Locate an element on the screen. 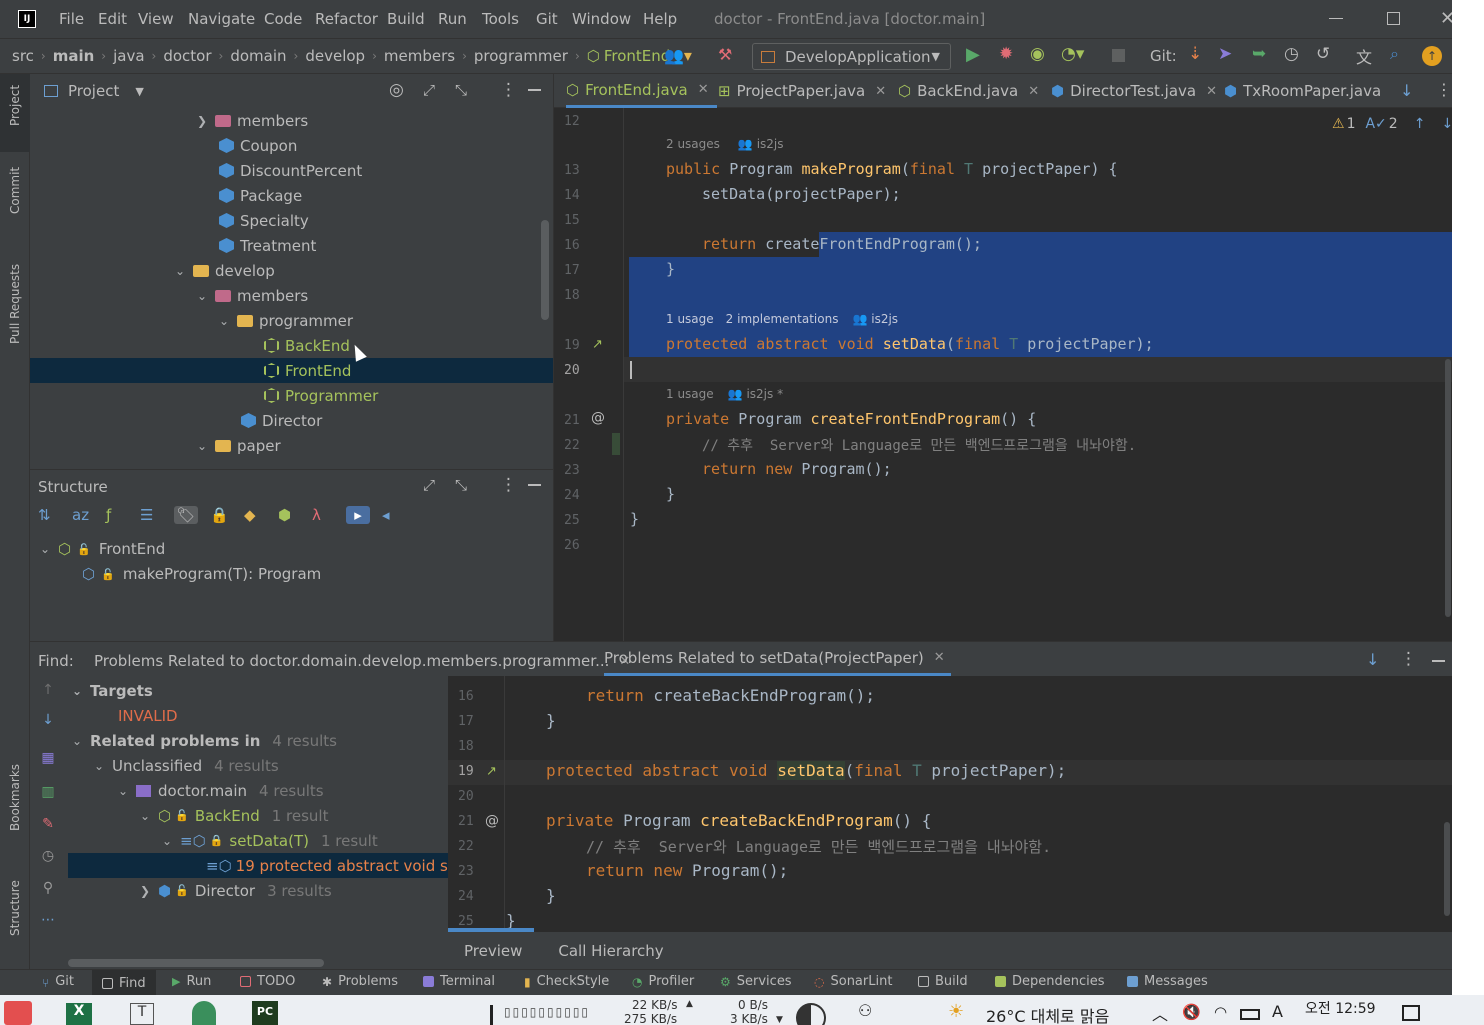  weather-icon: ☀ is located at coordinates (956, 1011).